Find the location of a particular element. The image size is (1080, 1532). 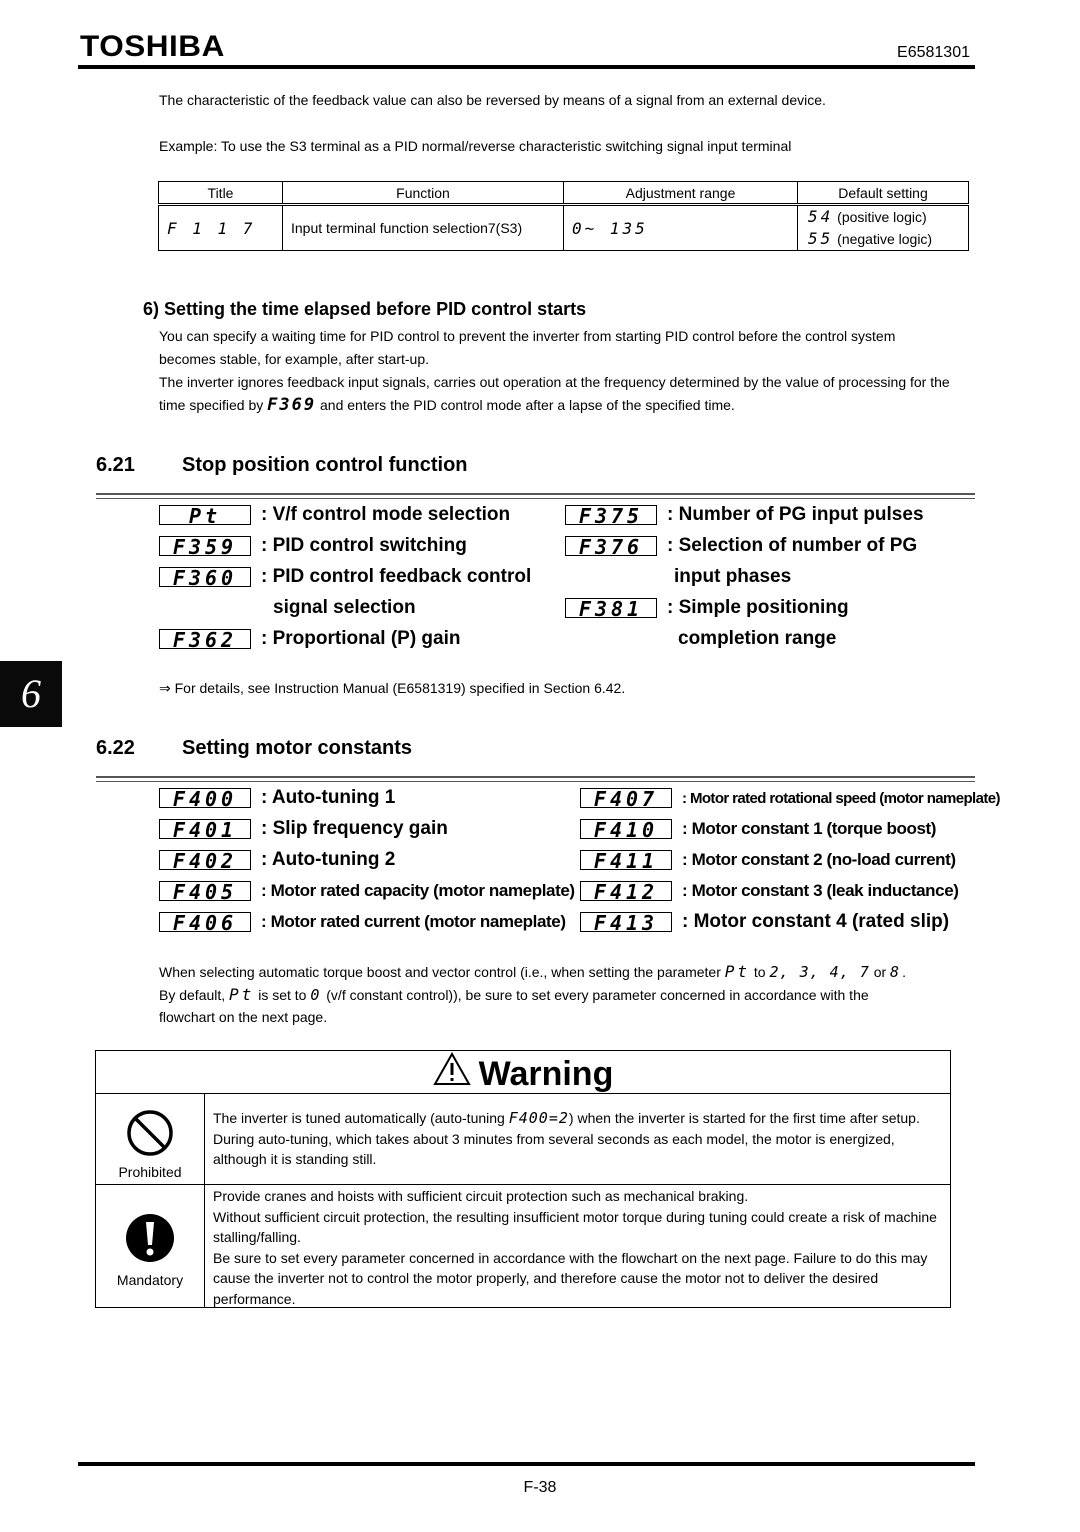

section-title: Stop position control function is located at coordinates (325, 465).